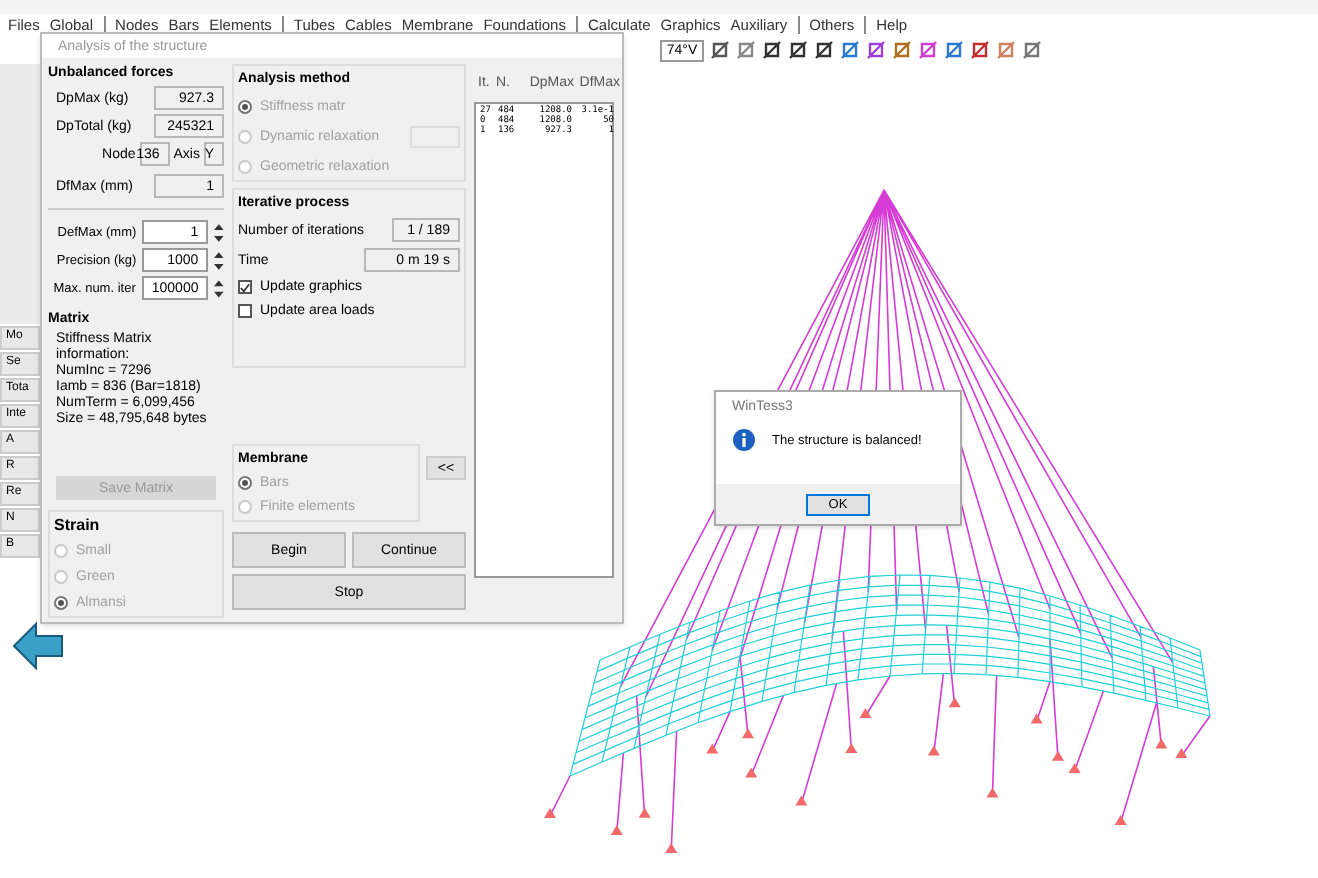  Describe the element at coordinates (38, 646) in the screenshot. I see `left-arrow-icon` at that location.